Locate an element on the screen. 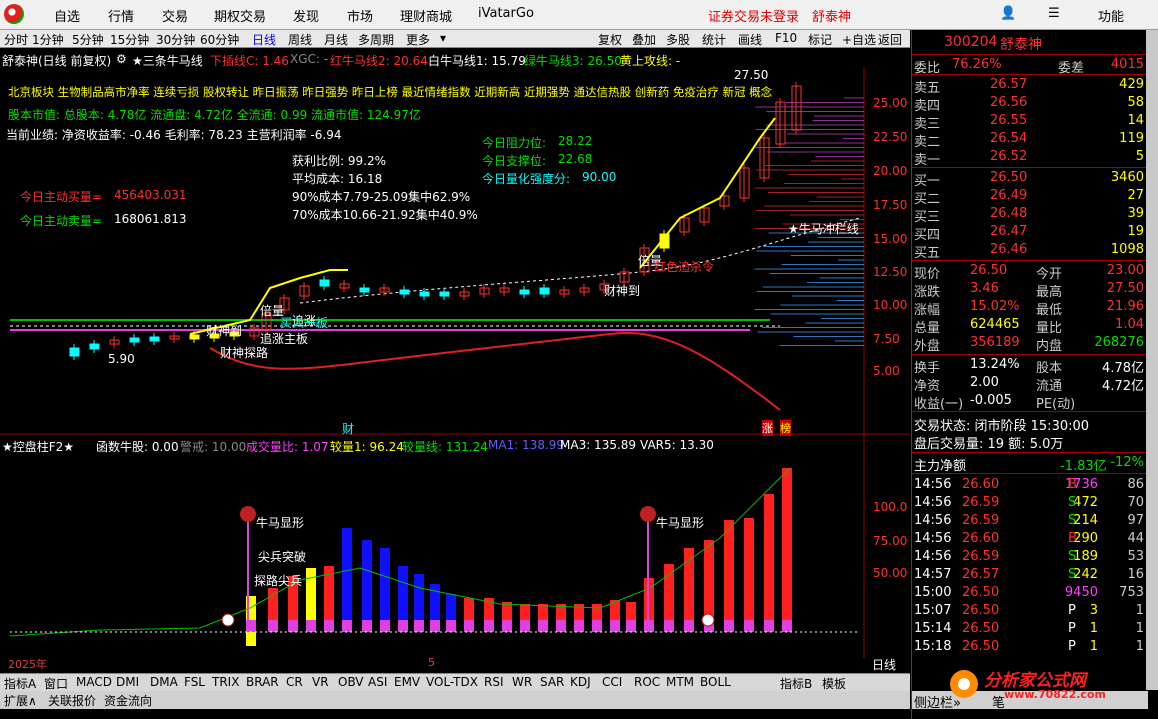 This screenshot has width=1158, height=719. quote-label-1: 外盘 is located at coordinates (927, 346).